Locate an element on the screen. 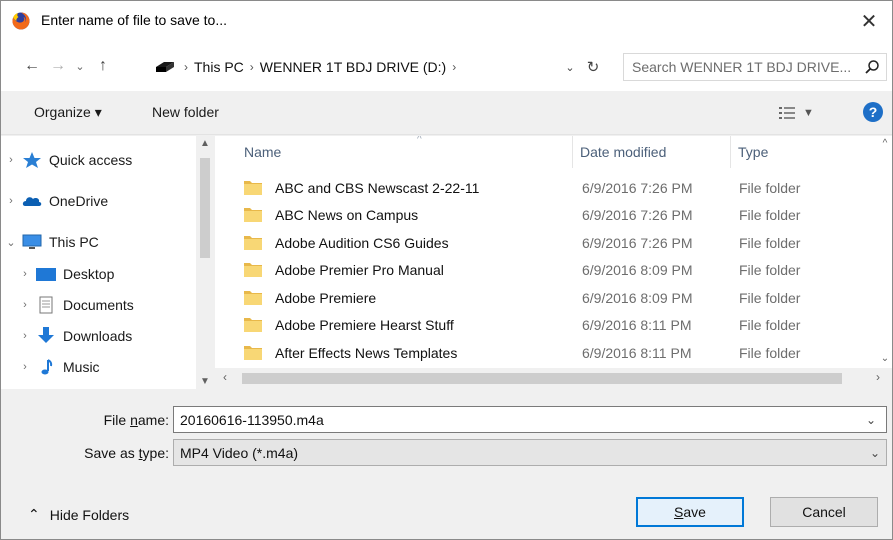 The width and height of the screenshot is (893, 540). hide-folders-button: ⌃ Hide Folders is located at coordinates (78, 514).